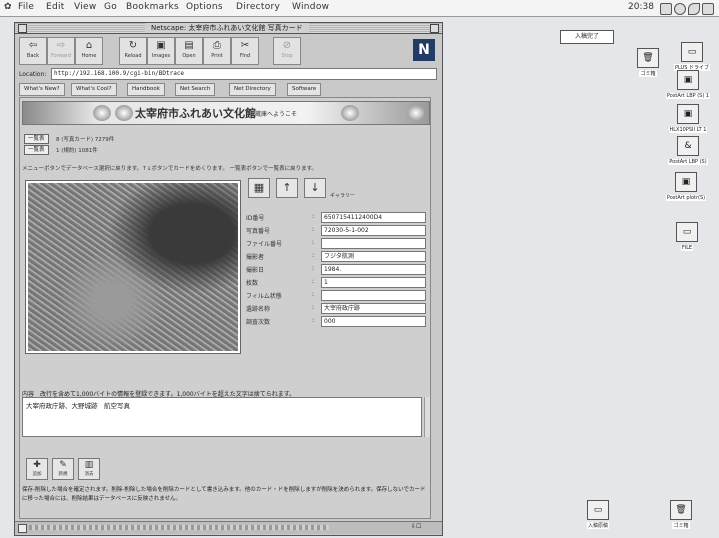 The width and height of the screenshot is (719, 538). What do you see at coordinates (373, 269) in the screenshot?
I see `shoot-date-field: 1984.` at bounding box center [373, 269].